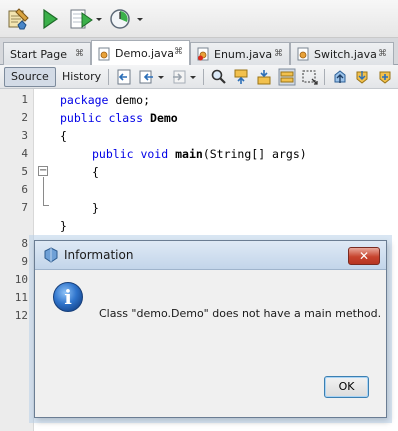  I want to click on debug-project-icon, so click(86, 19).